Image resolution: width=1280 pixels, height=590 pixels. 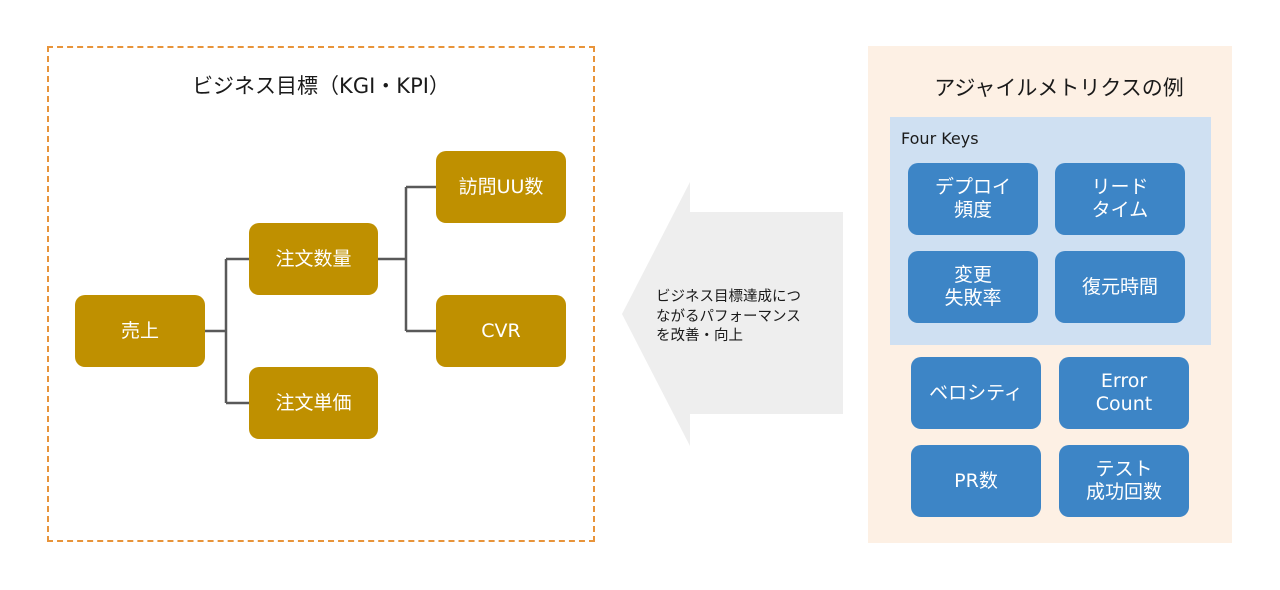 I want to click on kpi-node-label: 売上, so click(x=139, y=330).